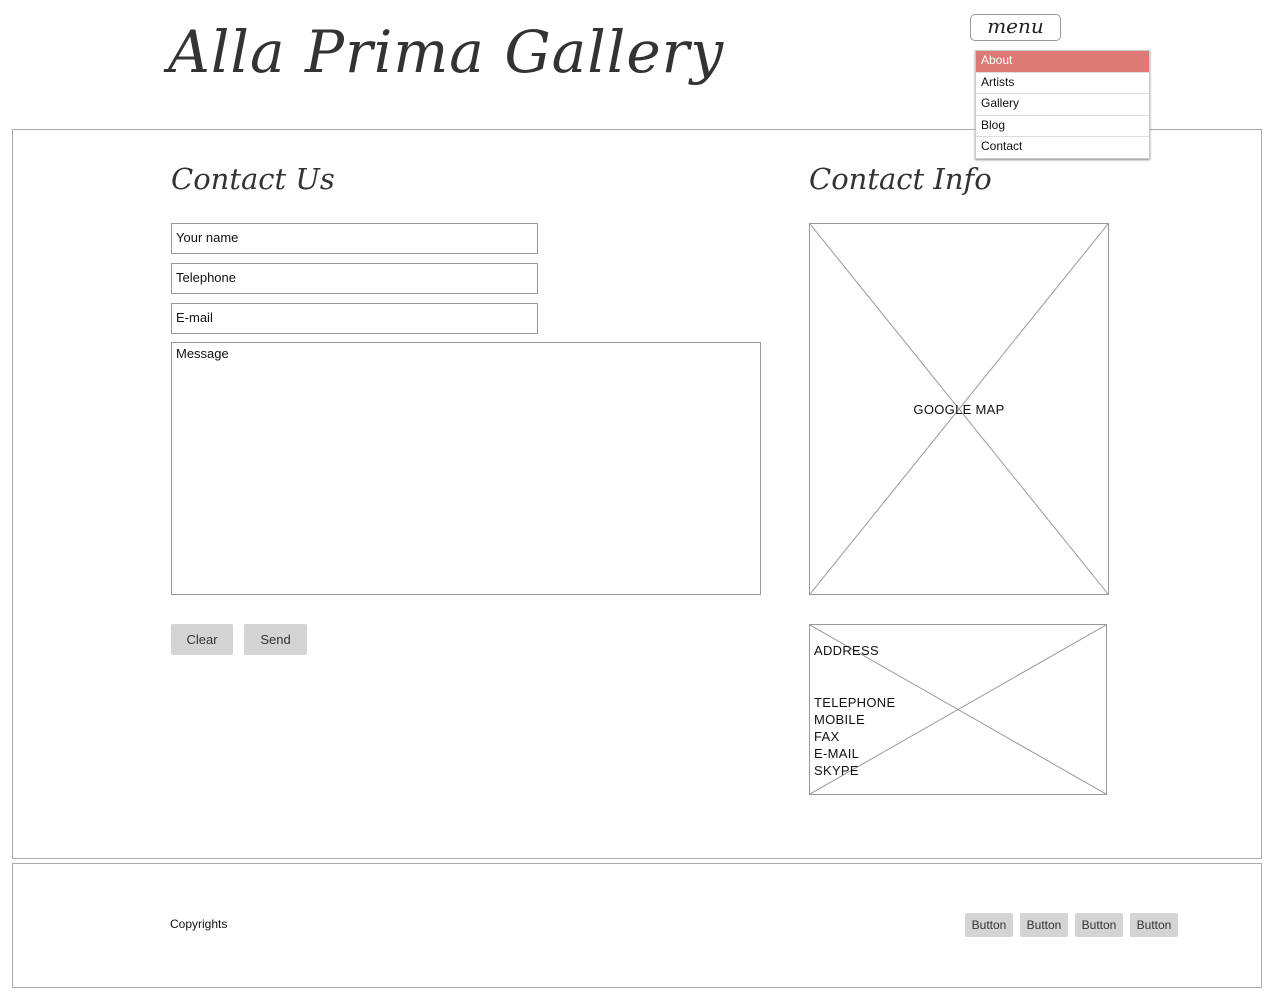 This screenshot has width=1272, height=999. I want to click on footer-button-4: Button, so click(1154, 925).